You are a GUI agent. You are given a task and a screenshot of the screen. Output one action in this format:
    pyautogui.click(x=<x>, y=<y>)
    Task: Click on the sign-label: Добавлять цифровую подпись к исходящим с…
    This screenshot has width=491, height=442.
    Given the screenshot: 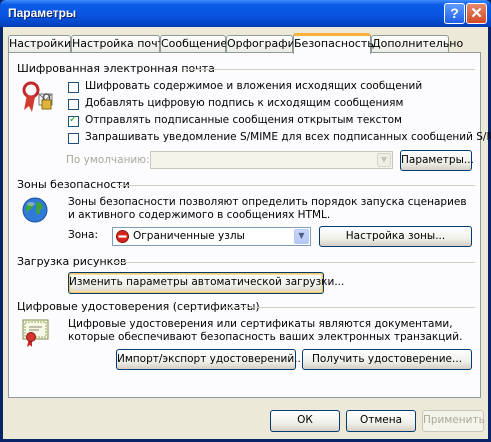 What is the action you would take?
    pyautogui.click(x=244, y=103)
    